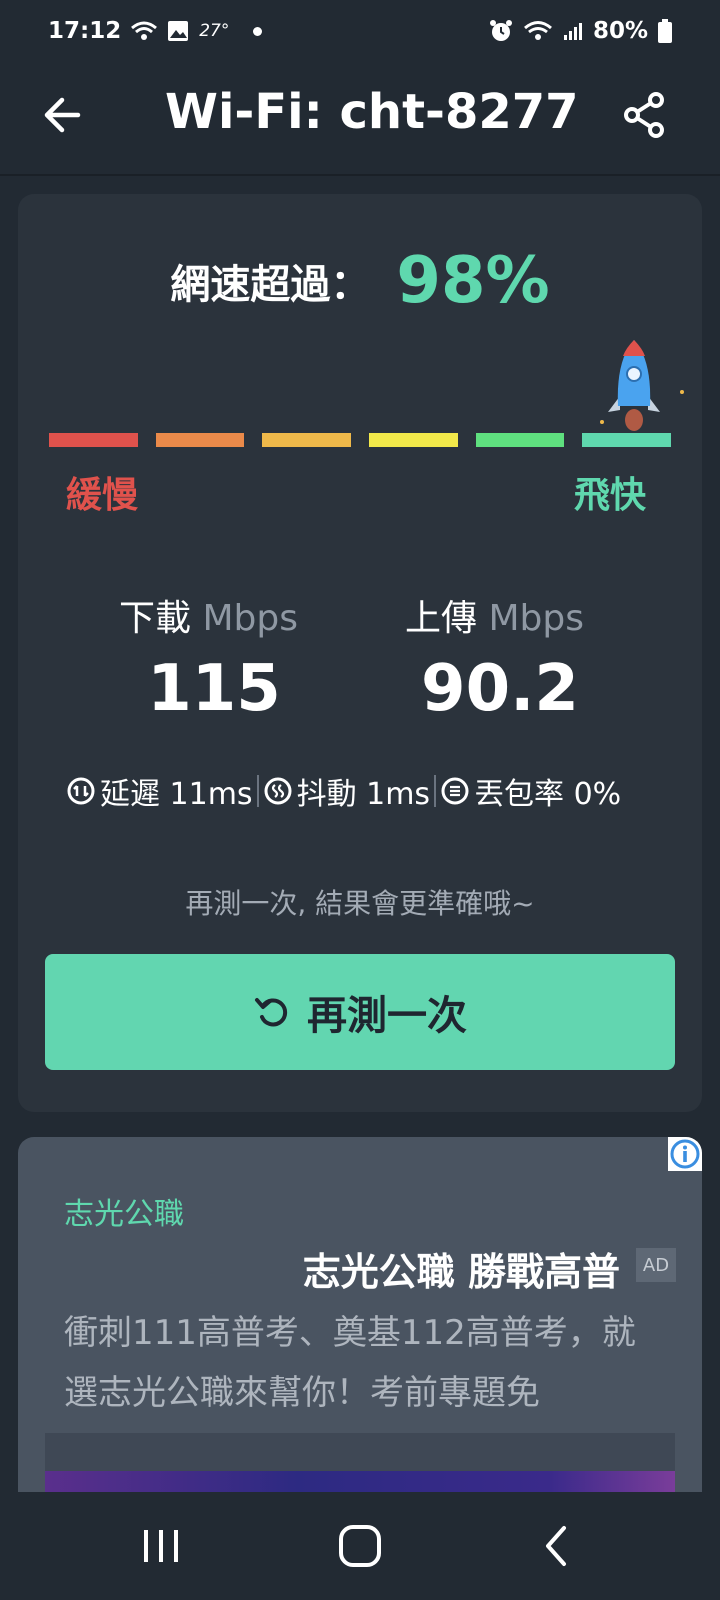 The image size is (720, 1600). I want to click on fast-label: 飛快, so click(610, 495).